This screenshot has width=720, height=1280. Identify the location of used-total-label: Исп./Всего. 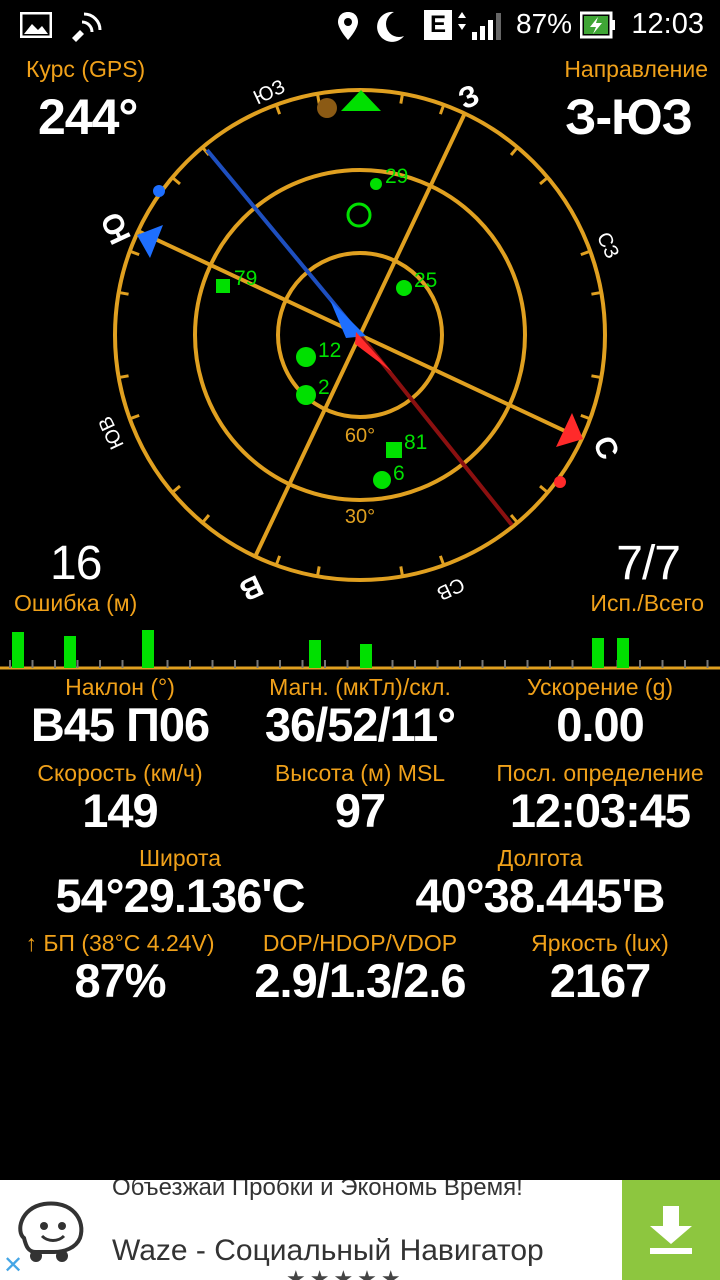
(647, 603).